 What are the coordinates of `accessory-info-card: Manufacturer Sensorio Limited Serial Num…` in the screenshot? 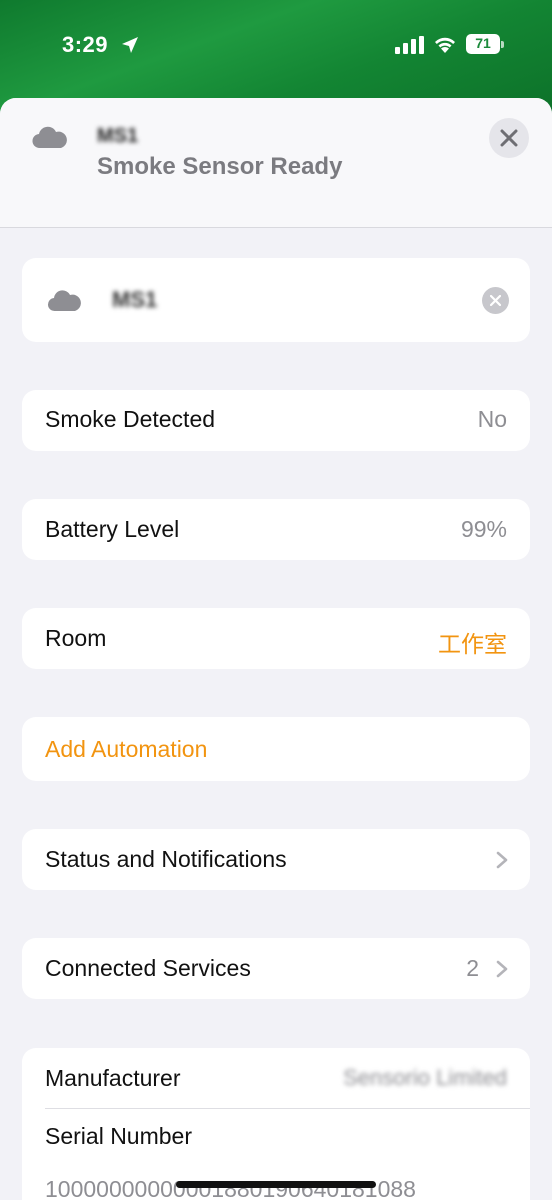 It's located at (276, 1124).